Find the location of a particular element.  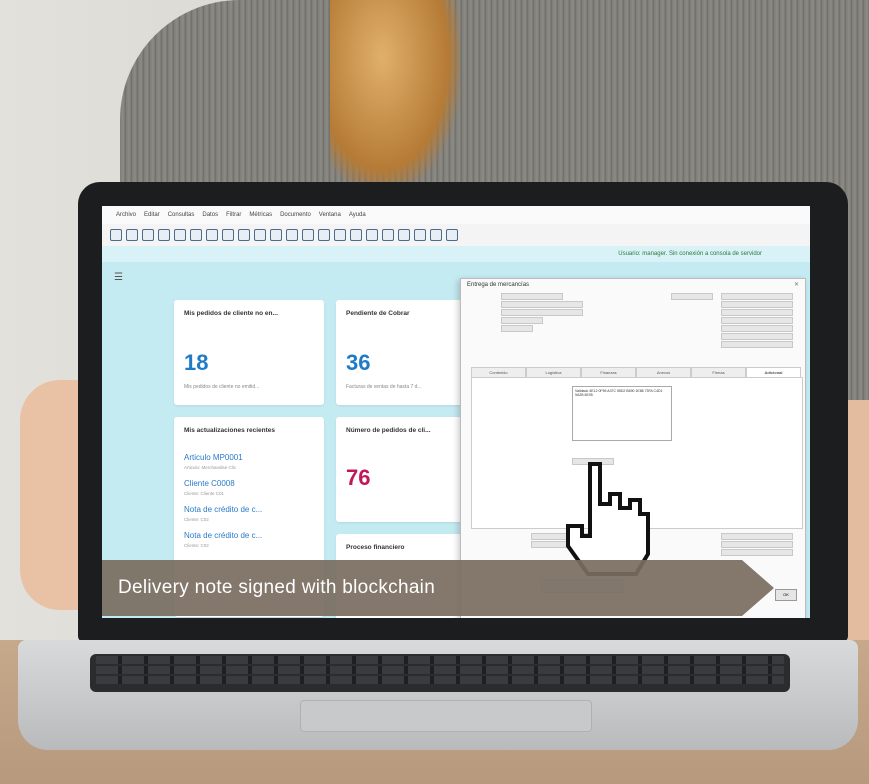

next-record-icon is located at coordinates (276, 235).